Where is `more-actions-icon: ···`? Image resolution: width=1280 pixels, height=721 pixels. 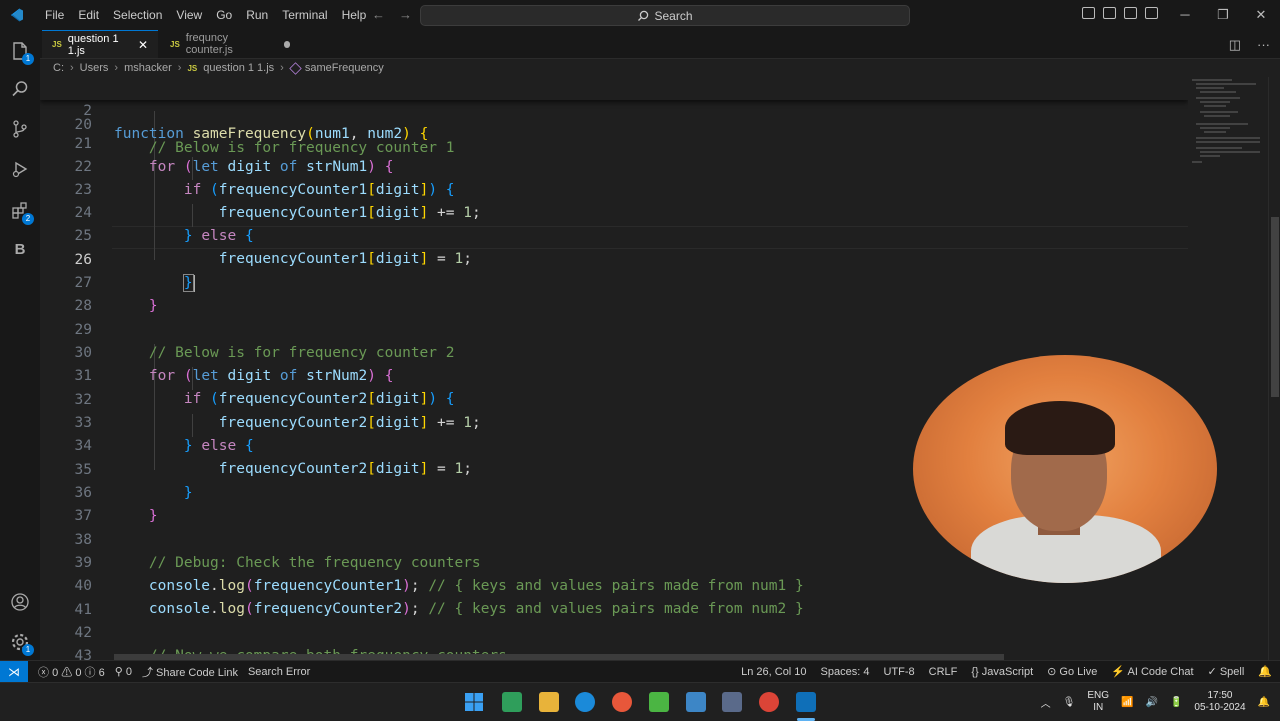 more-actions-icon: ··· is located at coordinates (1263, 45).